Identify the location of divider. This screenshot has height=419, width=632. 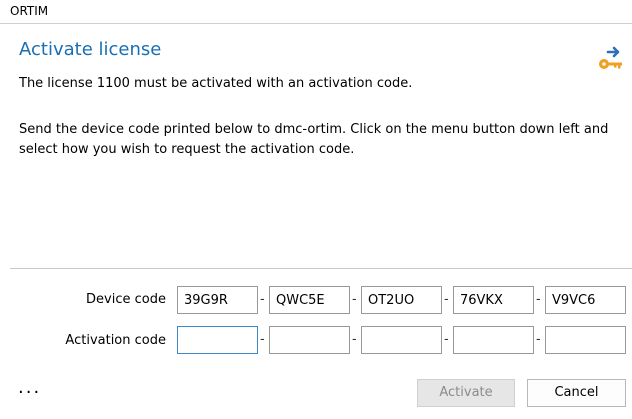
(321, 268).